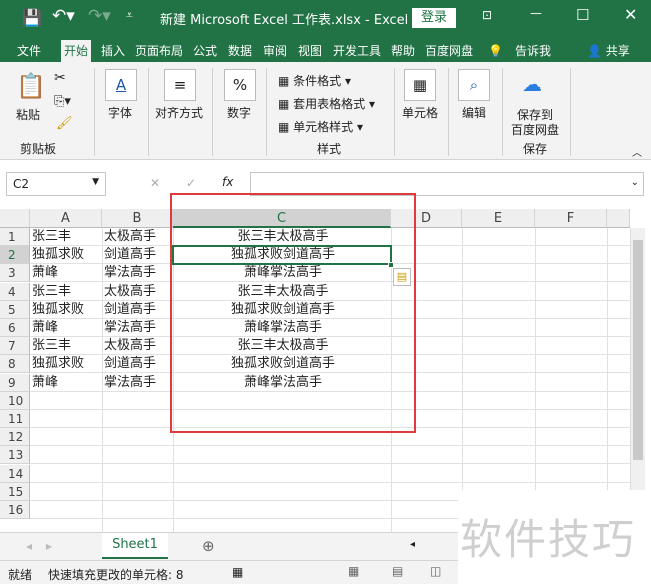 Image resolution: width=651 pixels, height=584 pixels. What do you see at coordinates (638, 350) in the screenshot?
I see `scroll-thumb` at bounding box center [638, 350].